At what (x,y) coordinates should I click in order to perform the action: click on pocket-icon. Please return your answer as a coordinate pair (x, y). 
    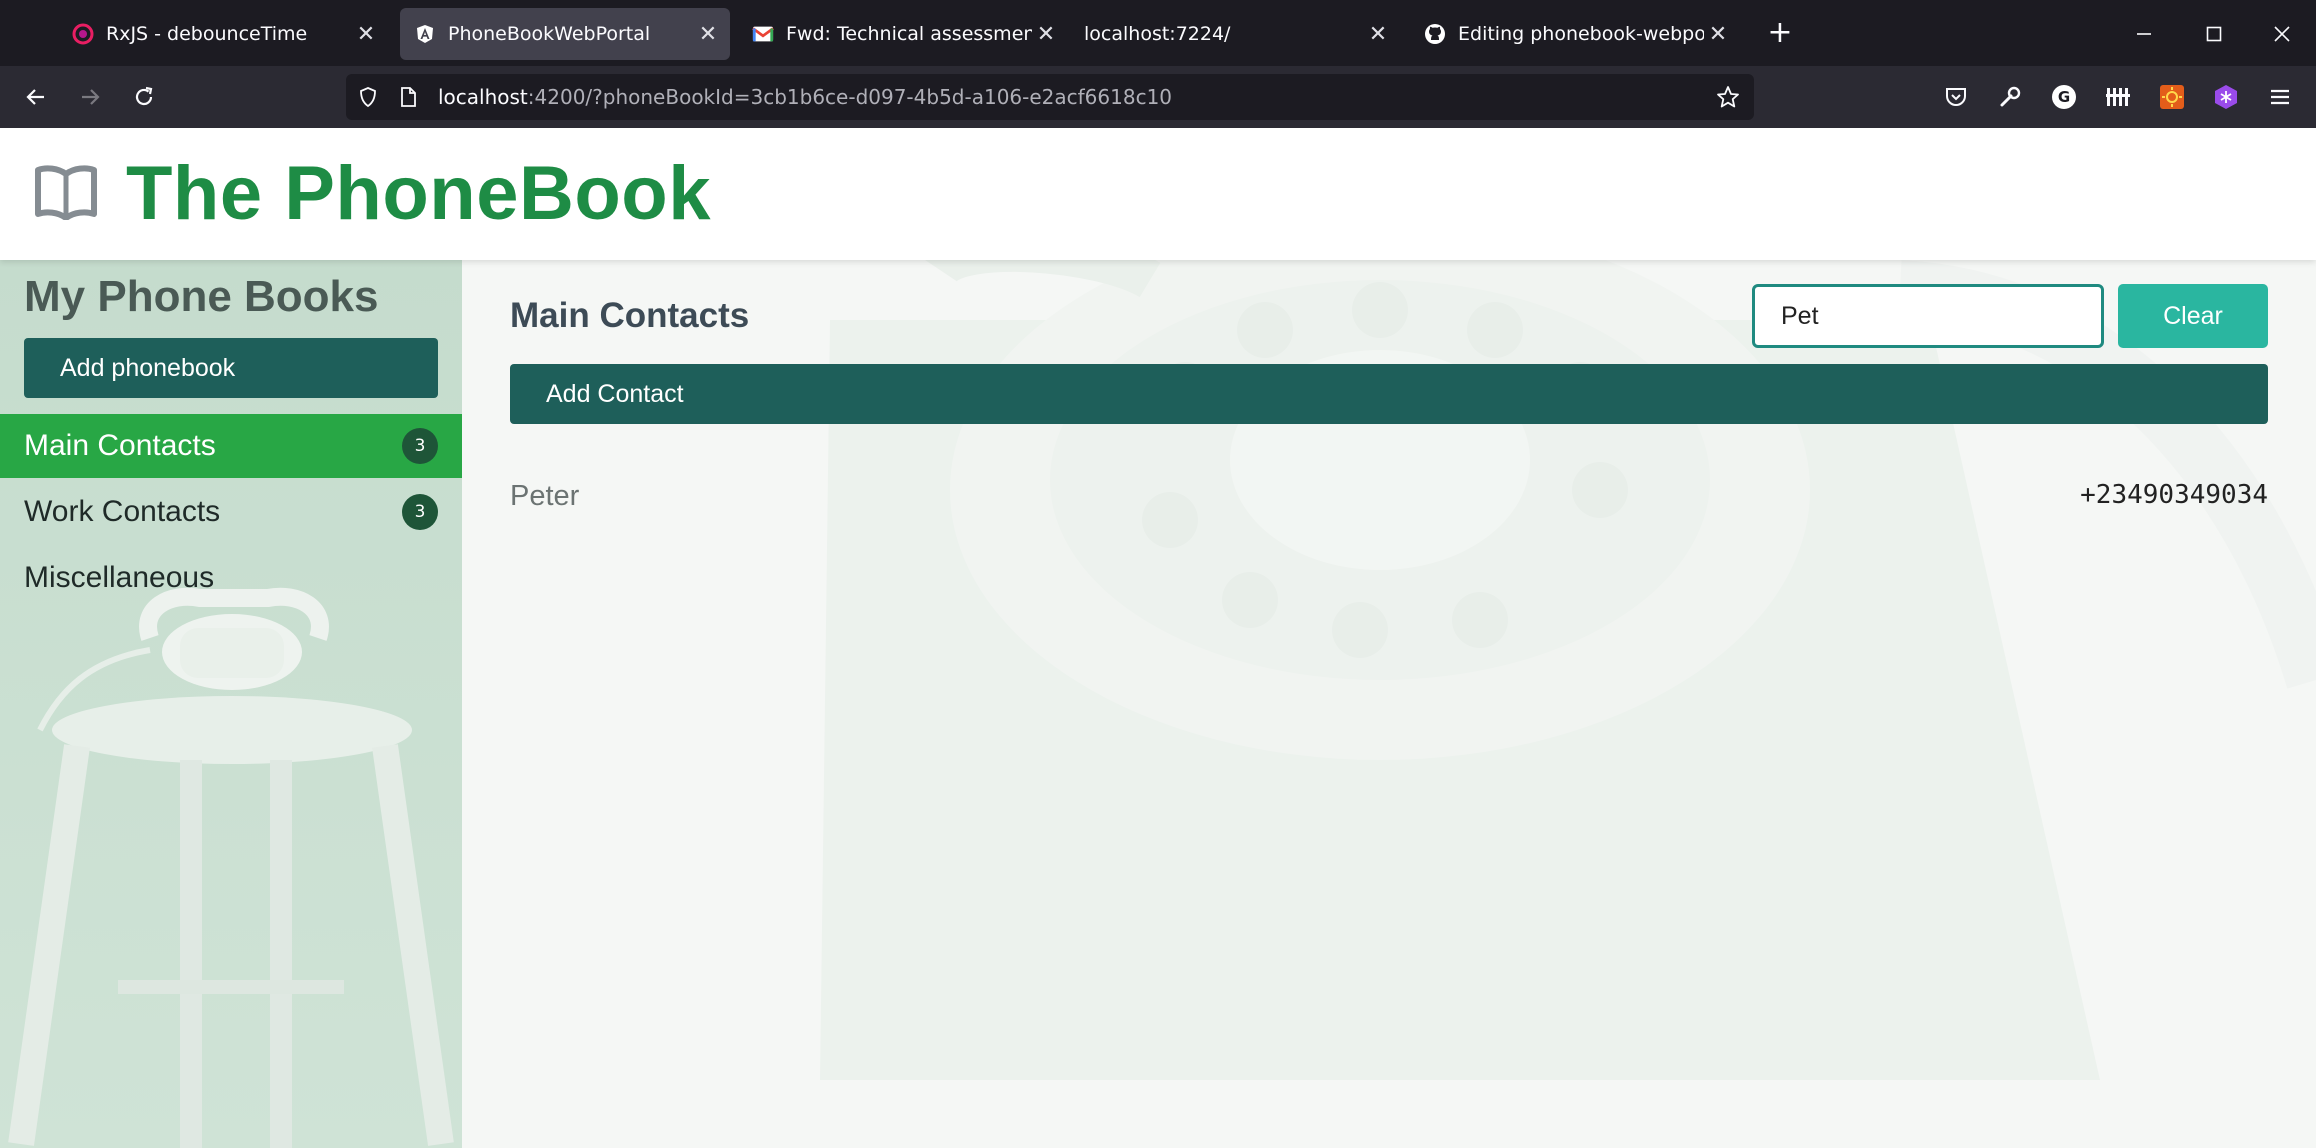
    Looking at the image, I should click on (1956, 97).